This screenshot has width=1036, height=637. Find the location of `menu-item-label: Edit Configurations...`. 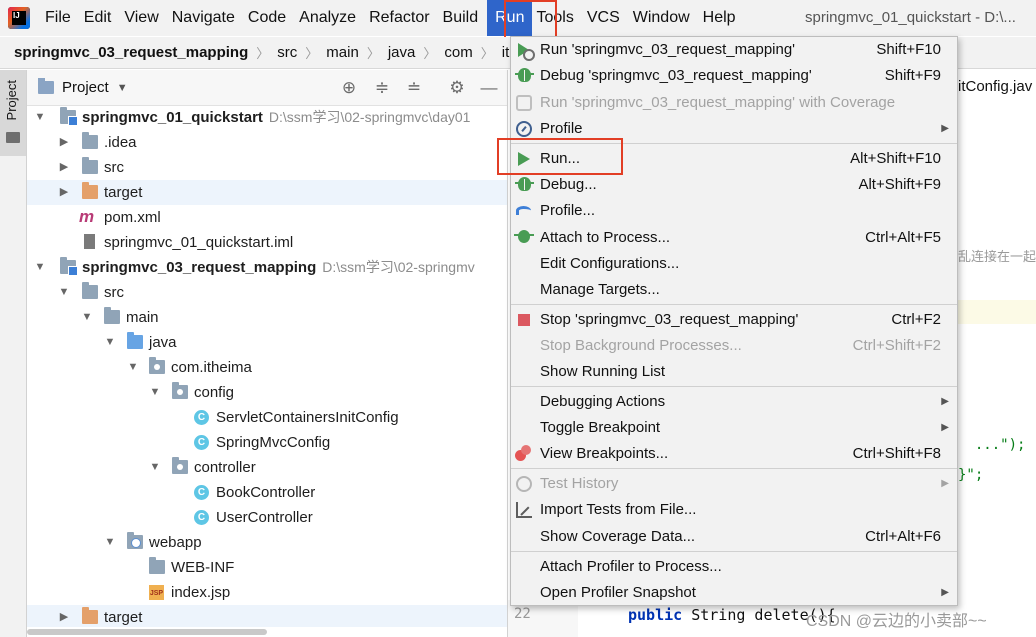

menu-item-label: Edit Configurations... is located at coordinates (610, 263).